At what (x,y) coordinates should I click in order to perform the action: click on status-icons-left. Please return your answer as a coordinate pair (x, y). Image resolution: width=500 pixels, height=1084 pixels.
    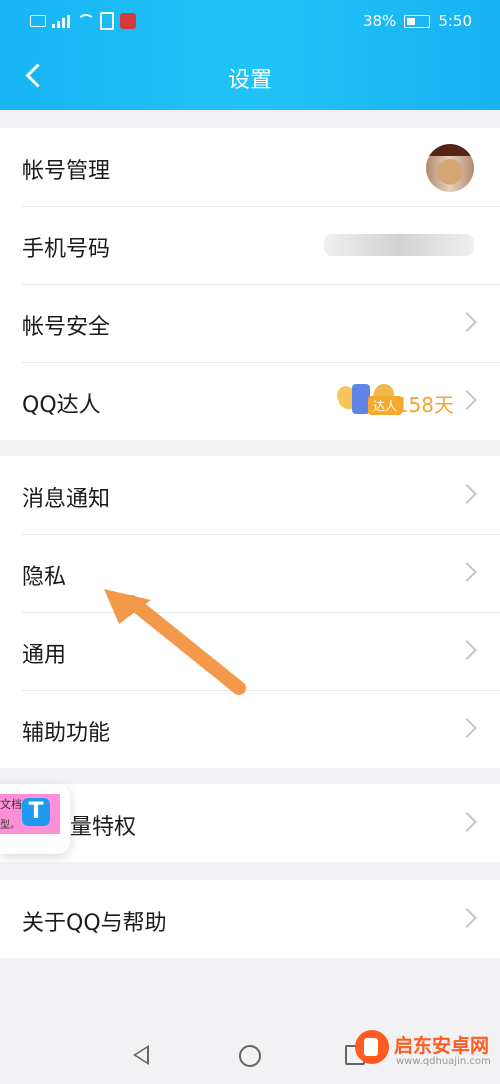
    Looking at the image, I should click on (83, 21).